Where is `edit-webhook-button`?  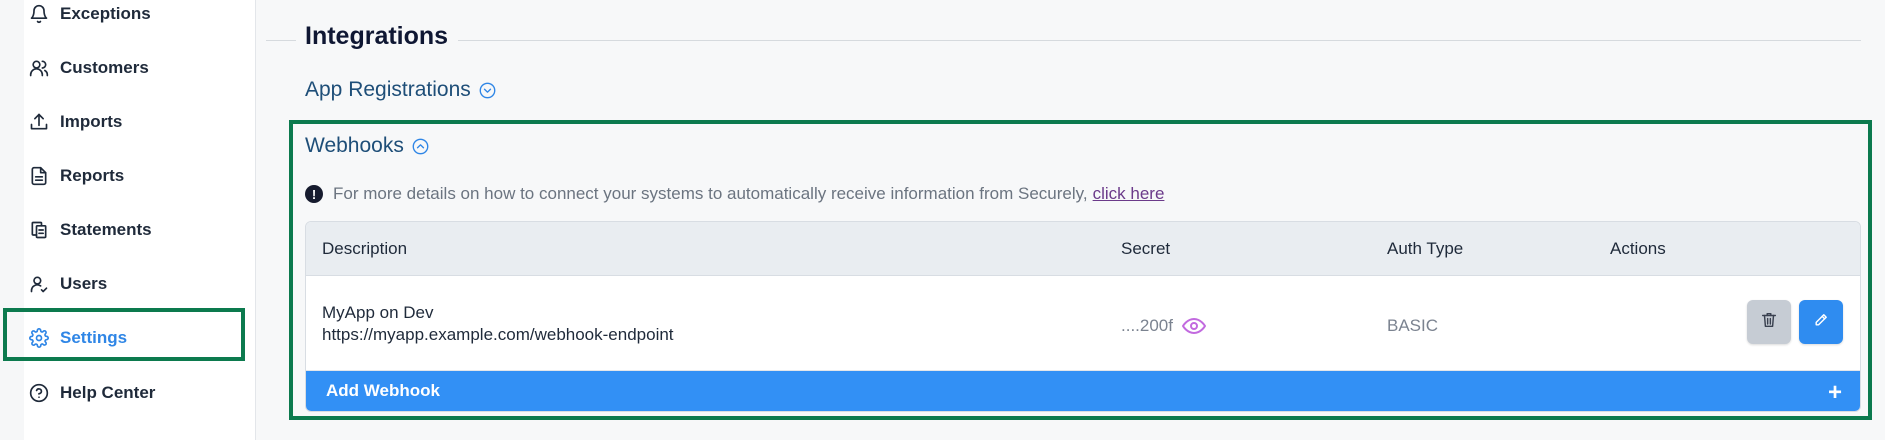
edit-webhook-button is located at coordinates (1821, 322).